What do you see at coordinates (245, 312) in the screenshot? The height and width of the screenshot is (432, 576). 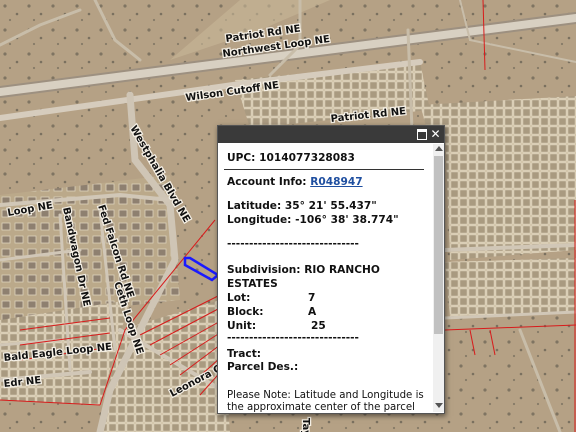 I see `block-label: Block:` at bounding box center [245, 312].